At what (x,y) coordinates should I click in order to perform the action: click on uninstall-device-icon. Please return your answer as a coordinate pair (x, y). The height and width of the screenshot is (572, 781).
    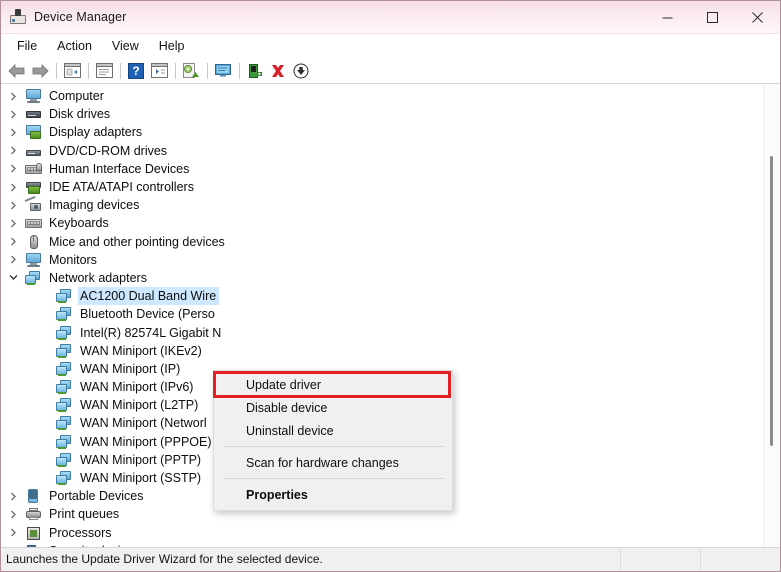
    Looking at the image, I should click on (255, 71).